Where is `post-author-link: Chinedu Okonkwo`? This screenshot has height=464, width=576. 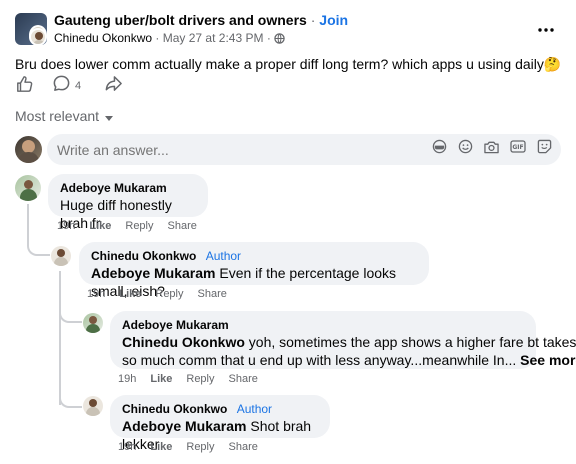 post-author-link: Chinedu Okonkwo is located at coordinates (103, 38).